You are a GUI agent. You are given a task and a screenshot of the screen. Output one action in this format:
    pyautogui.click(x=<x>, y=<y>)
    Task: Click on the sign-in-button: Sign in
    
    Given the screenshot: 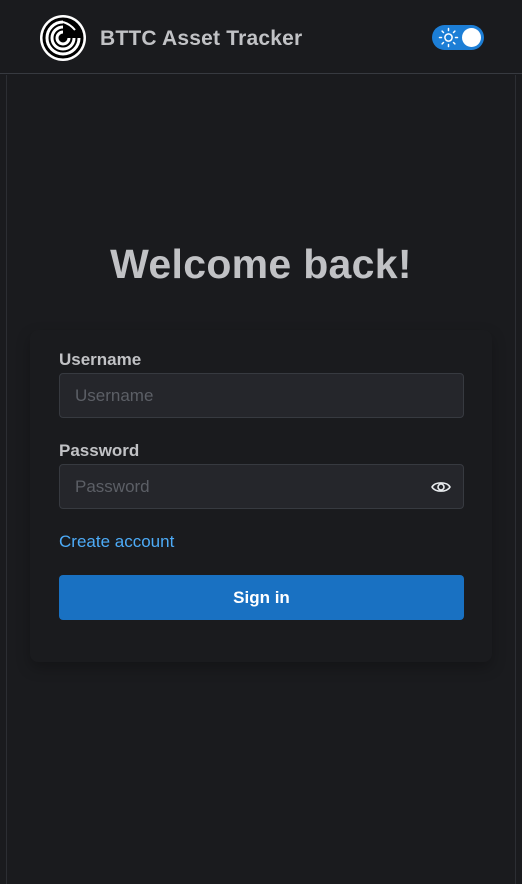 What is the action you would take?
    pyautogui.click(x=261, y=597)
    